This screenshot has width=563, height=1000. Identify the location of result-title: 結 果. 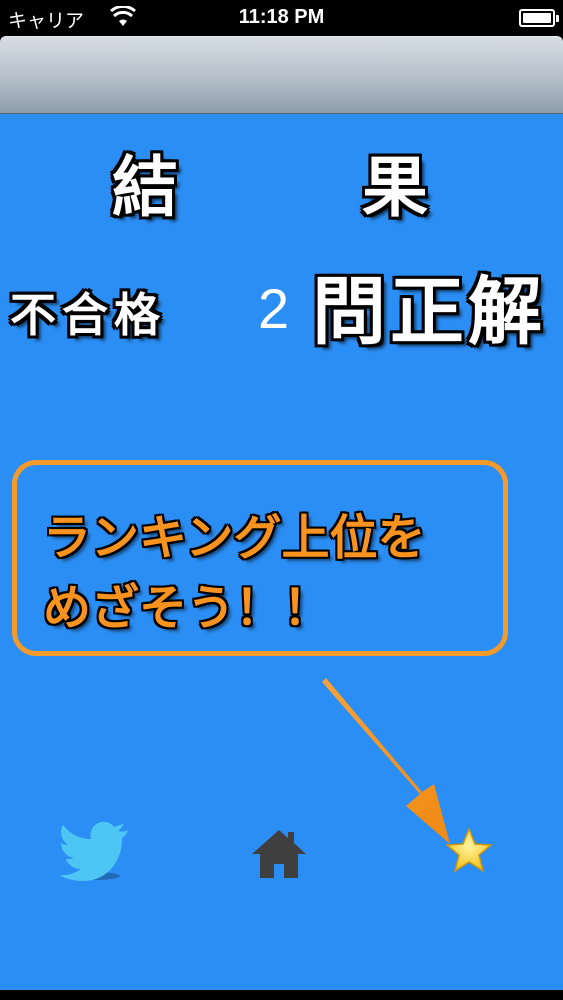
(281, 180).